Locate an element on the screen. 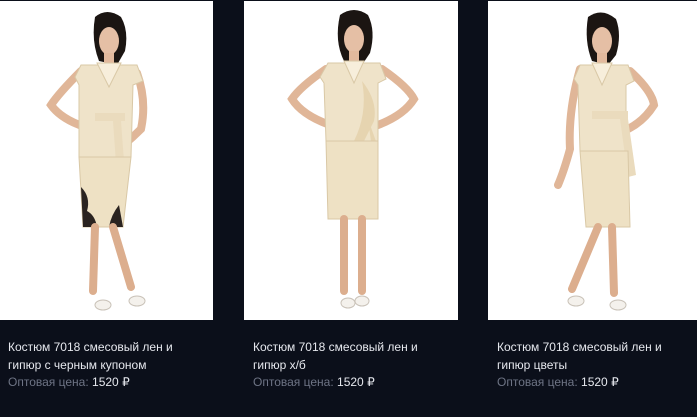 This screenshot has height=417, width=697. product-title: Костюм 7018 смесовый лен и гипюр х/б is located at coordinates (353, 356).